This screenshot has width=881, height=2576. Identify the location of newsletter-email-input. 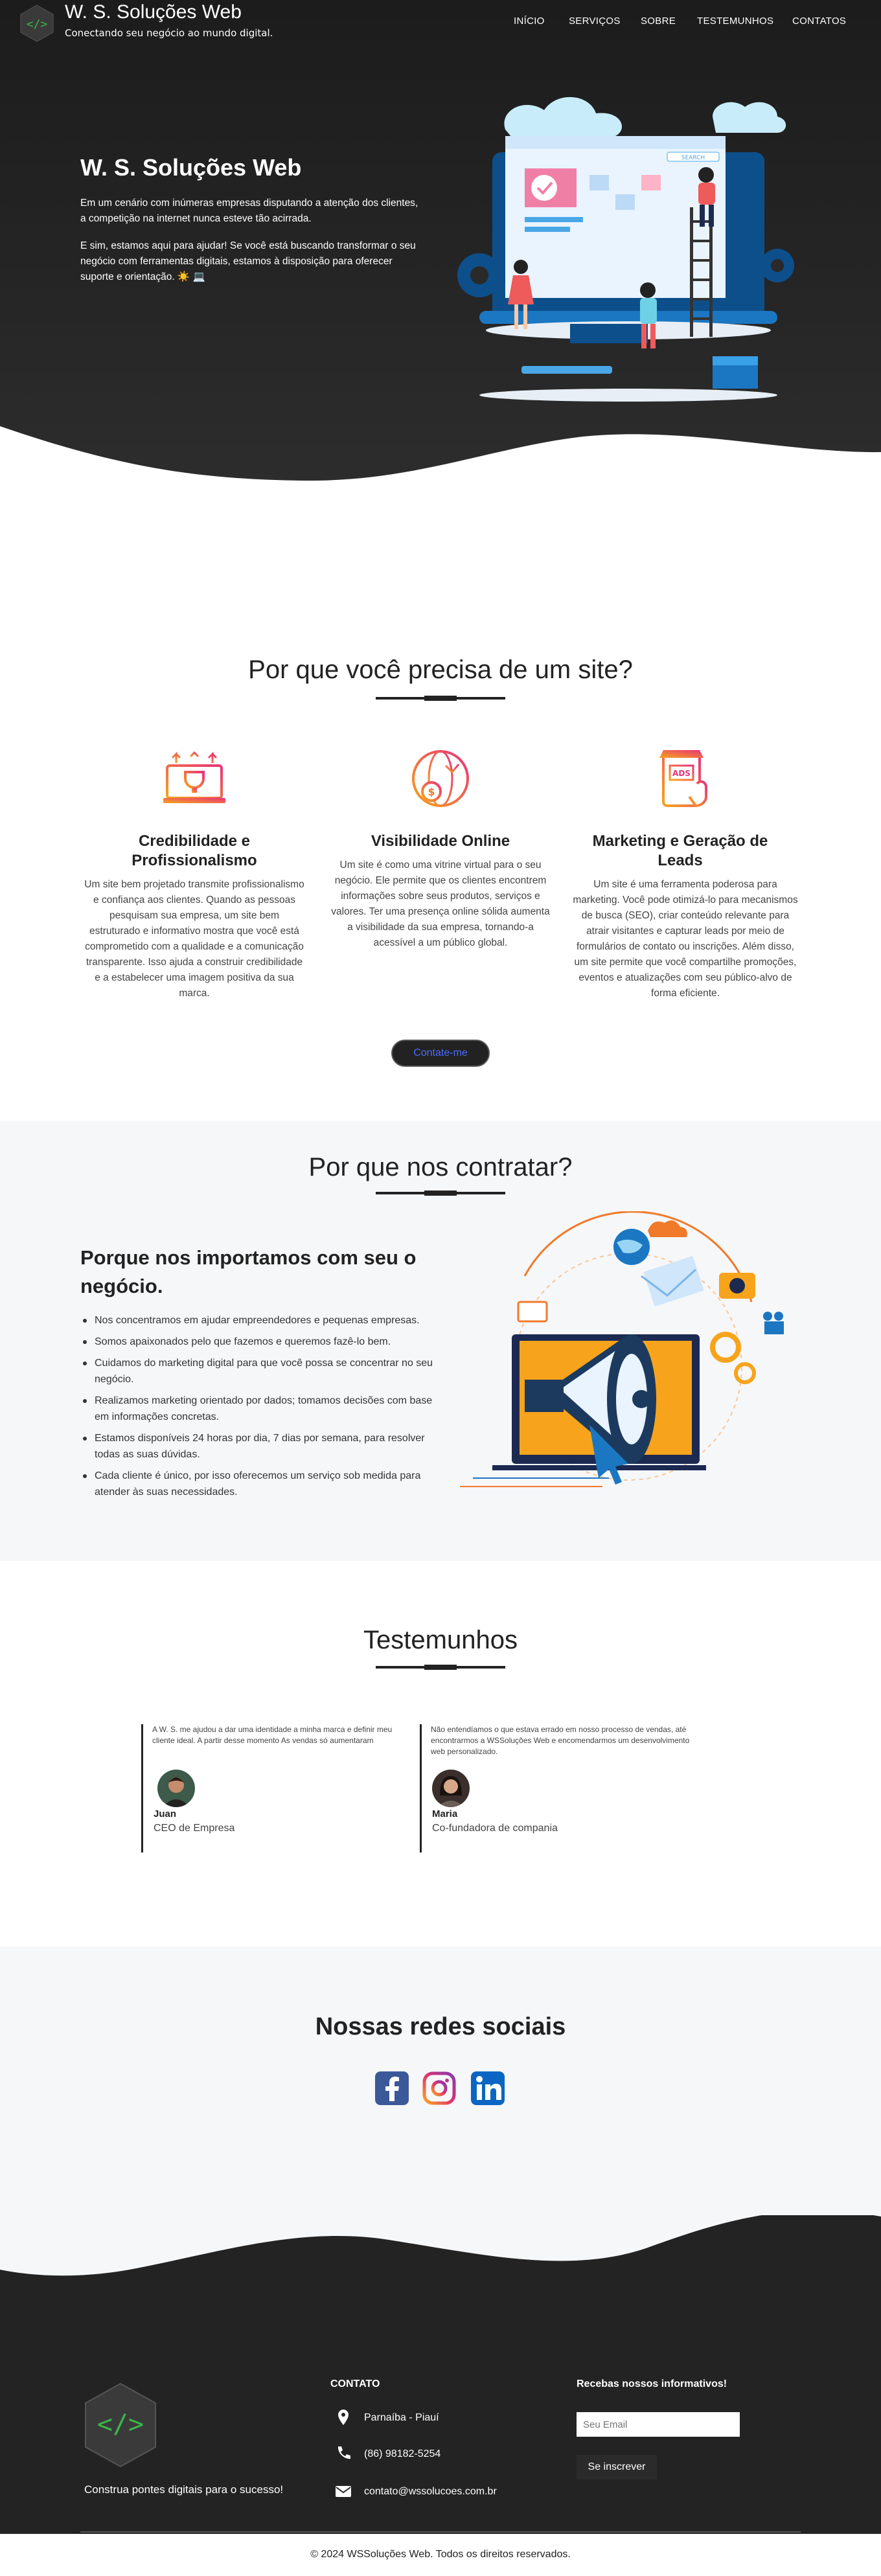
(658, 2424).